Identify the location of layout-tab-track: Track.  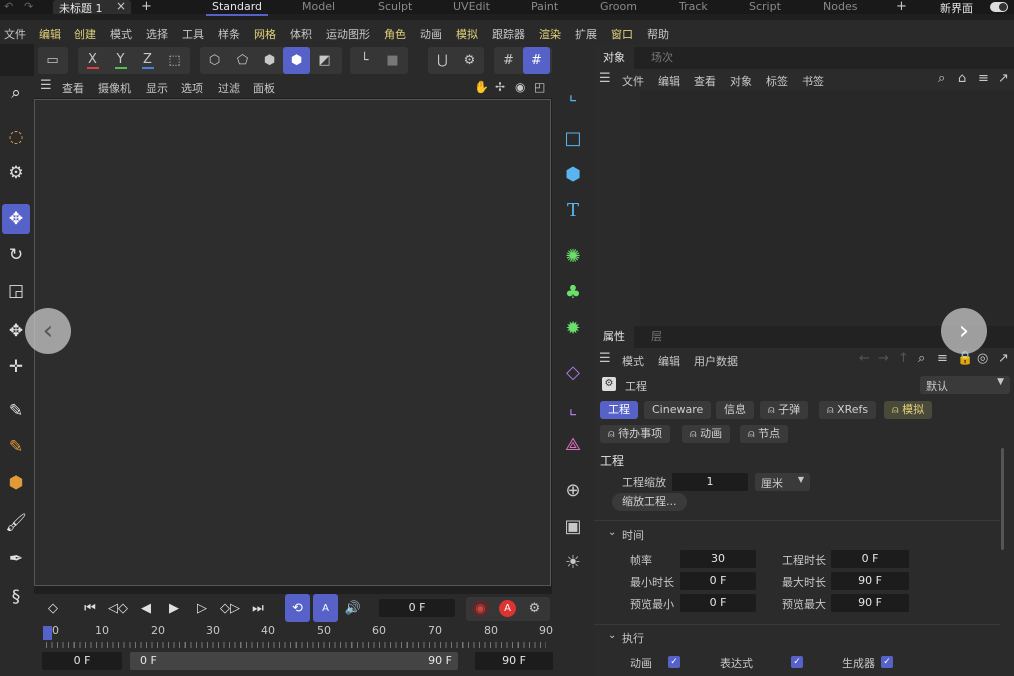
(693, 6).